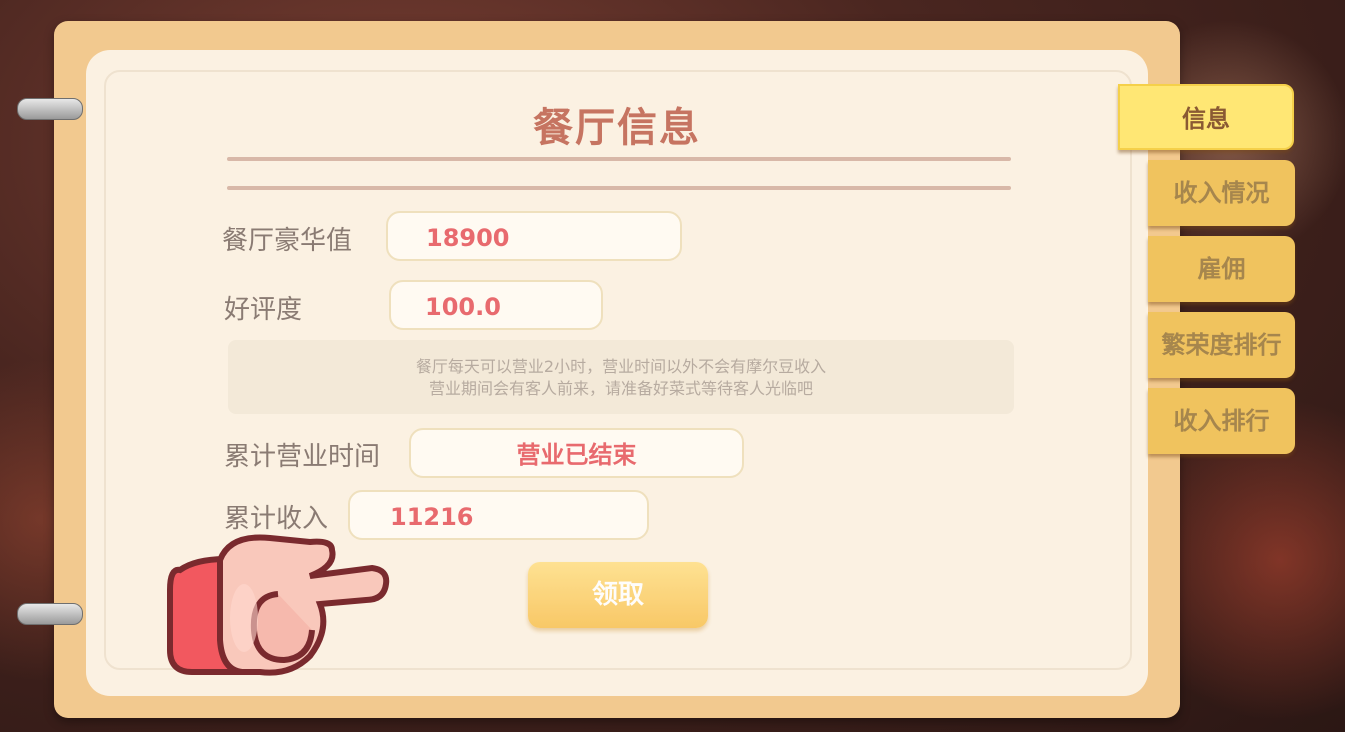 The height and width of the screenshot is (732, 1345). What do you see at coordinates (1206, 117) in the screenshot?
I see `tab-info: 信息` at bounding box center [1206, 117].